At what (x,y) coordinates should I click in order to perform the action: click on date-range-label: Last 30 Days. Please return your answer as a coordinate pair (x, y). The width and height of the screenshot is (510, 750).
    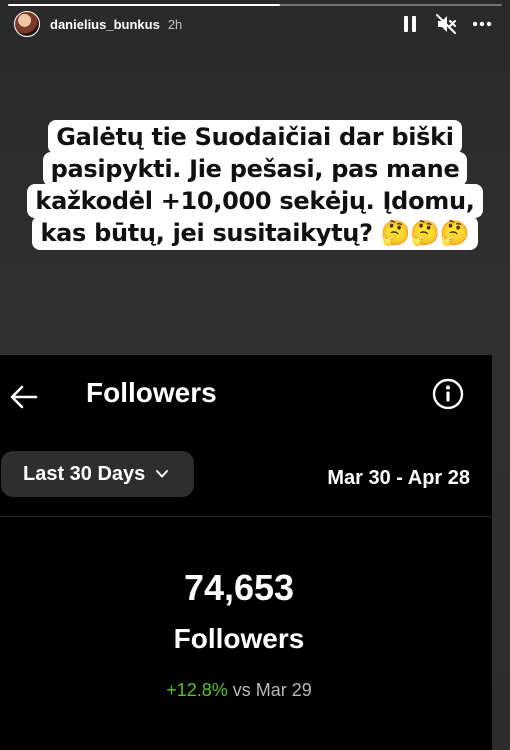
    Looking at the image, I should click on (84, 473).